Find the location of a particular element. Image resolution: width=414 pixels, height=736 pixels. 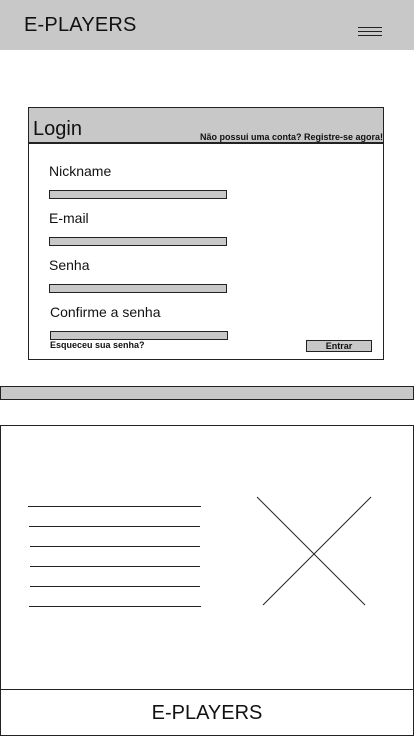

submit-button: Entrar is located at coordinates (339, 346).